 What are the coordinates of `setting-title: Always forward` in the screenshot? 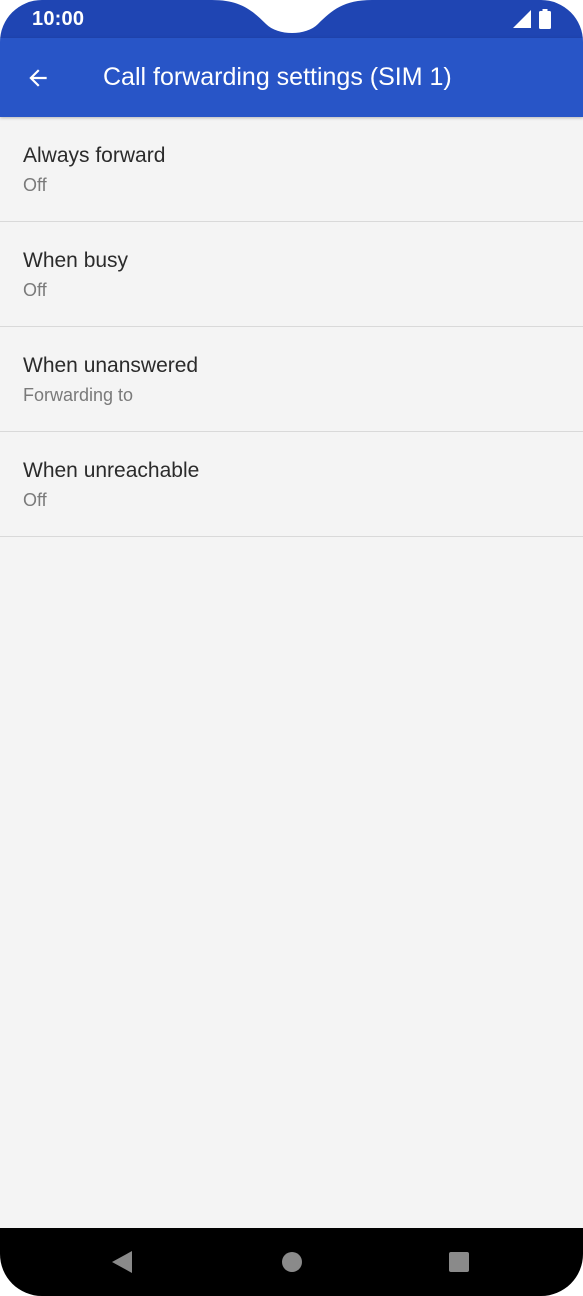 It's located at (94, 155).